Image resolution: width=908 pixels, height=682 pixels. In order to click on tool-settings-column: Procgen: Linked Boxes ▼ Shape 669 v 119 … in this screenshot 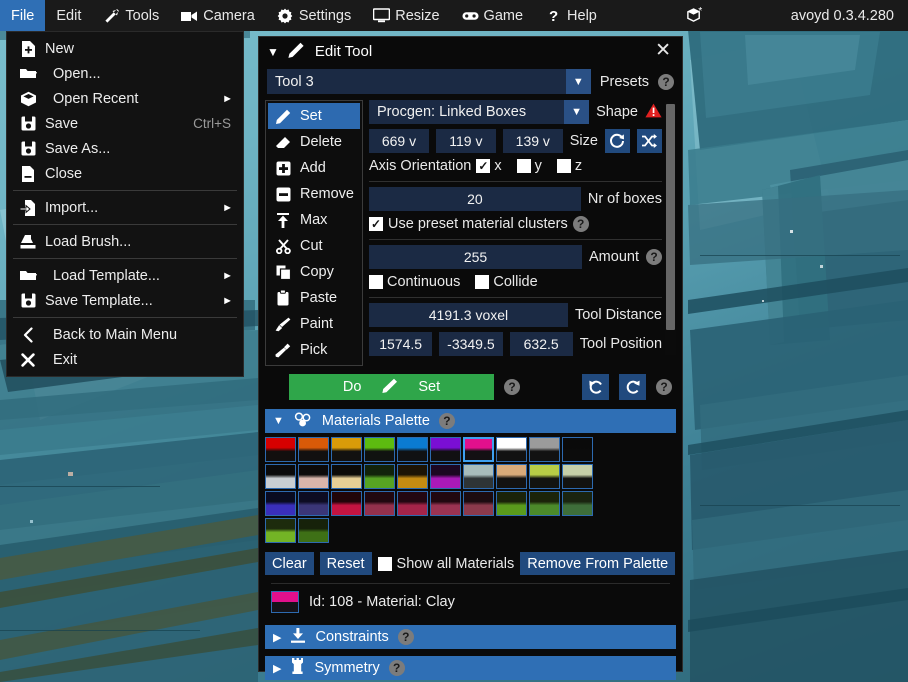, I will do `click(522, 233)`.